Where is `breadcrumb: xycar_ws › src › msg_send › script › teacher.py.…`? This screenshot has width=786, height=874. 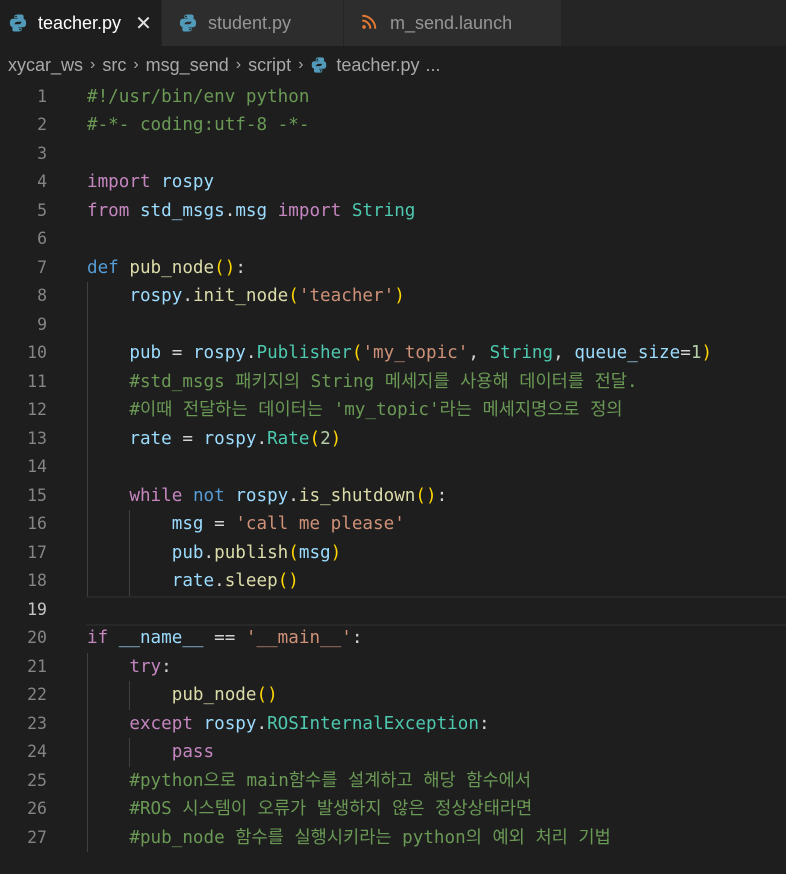
breadcrumb: xycar_ws › src › msg_send › script › teacher.py.… is located at coordinates (393, 65).